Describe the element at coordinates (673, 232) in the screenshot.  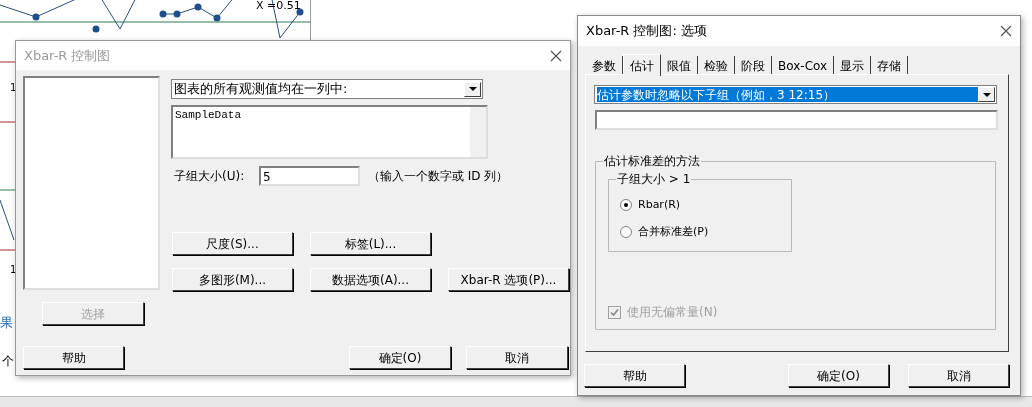
I see `radio-label: 合并标准差(P)` at that location.